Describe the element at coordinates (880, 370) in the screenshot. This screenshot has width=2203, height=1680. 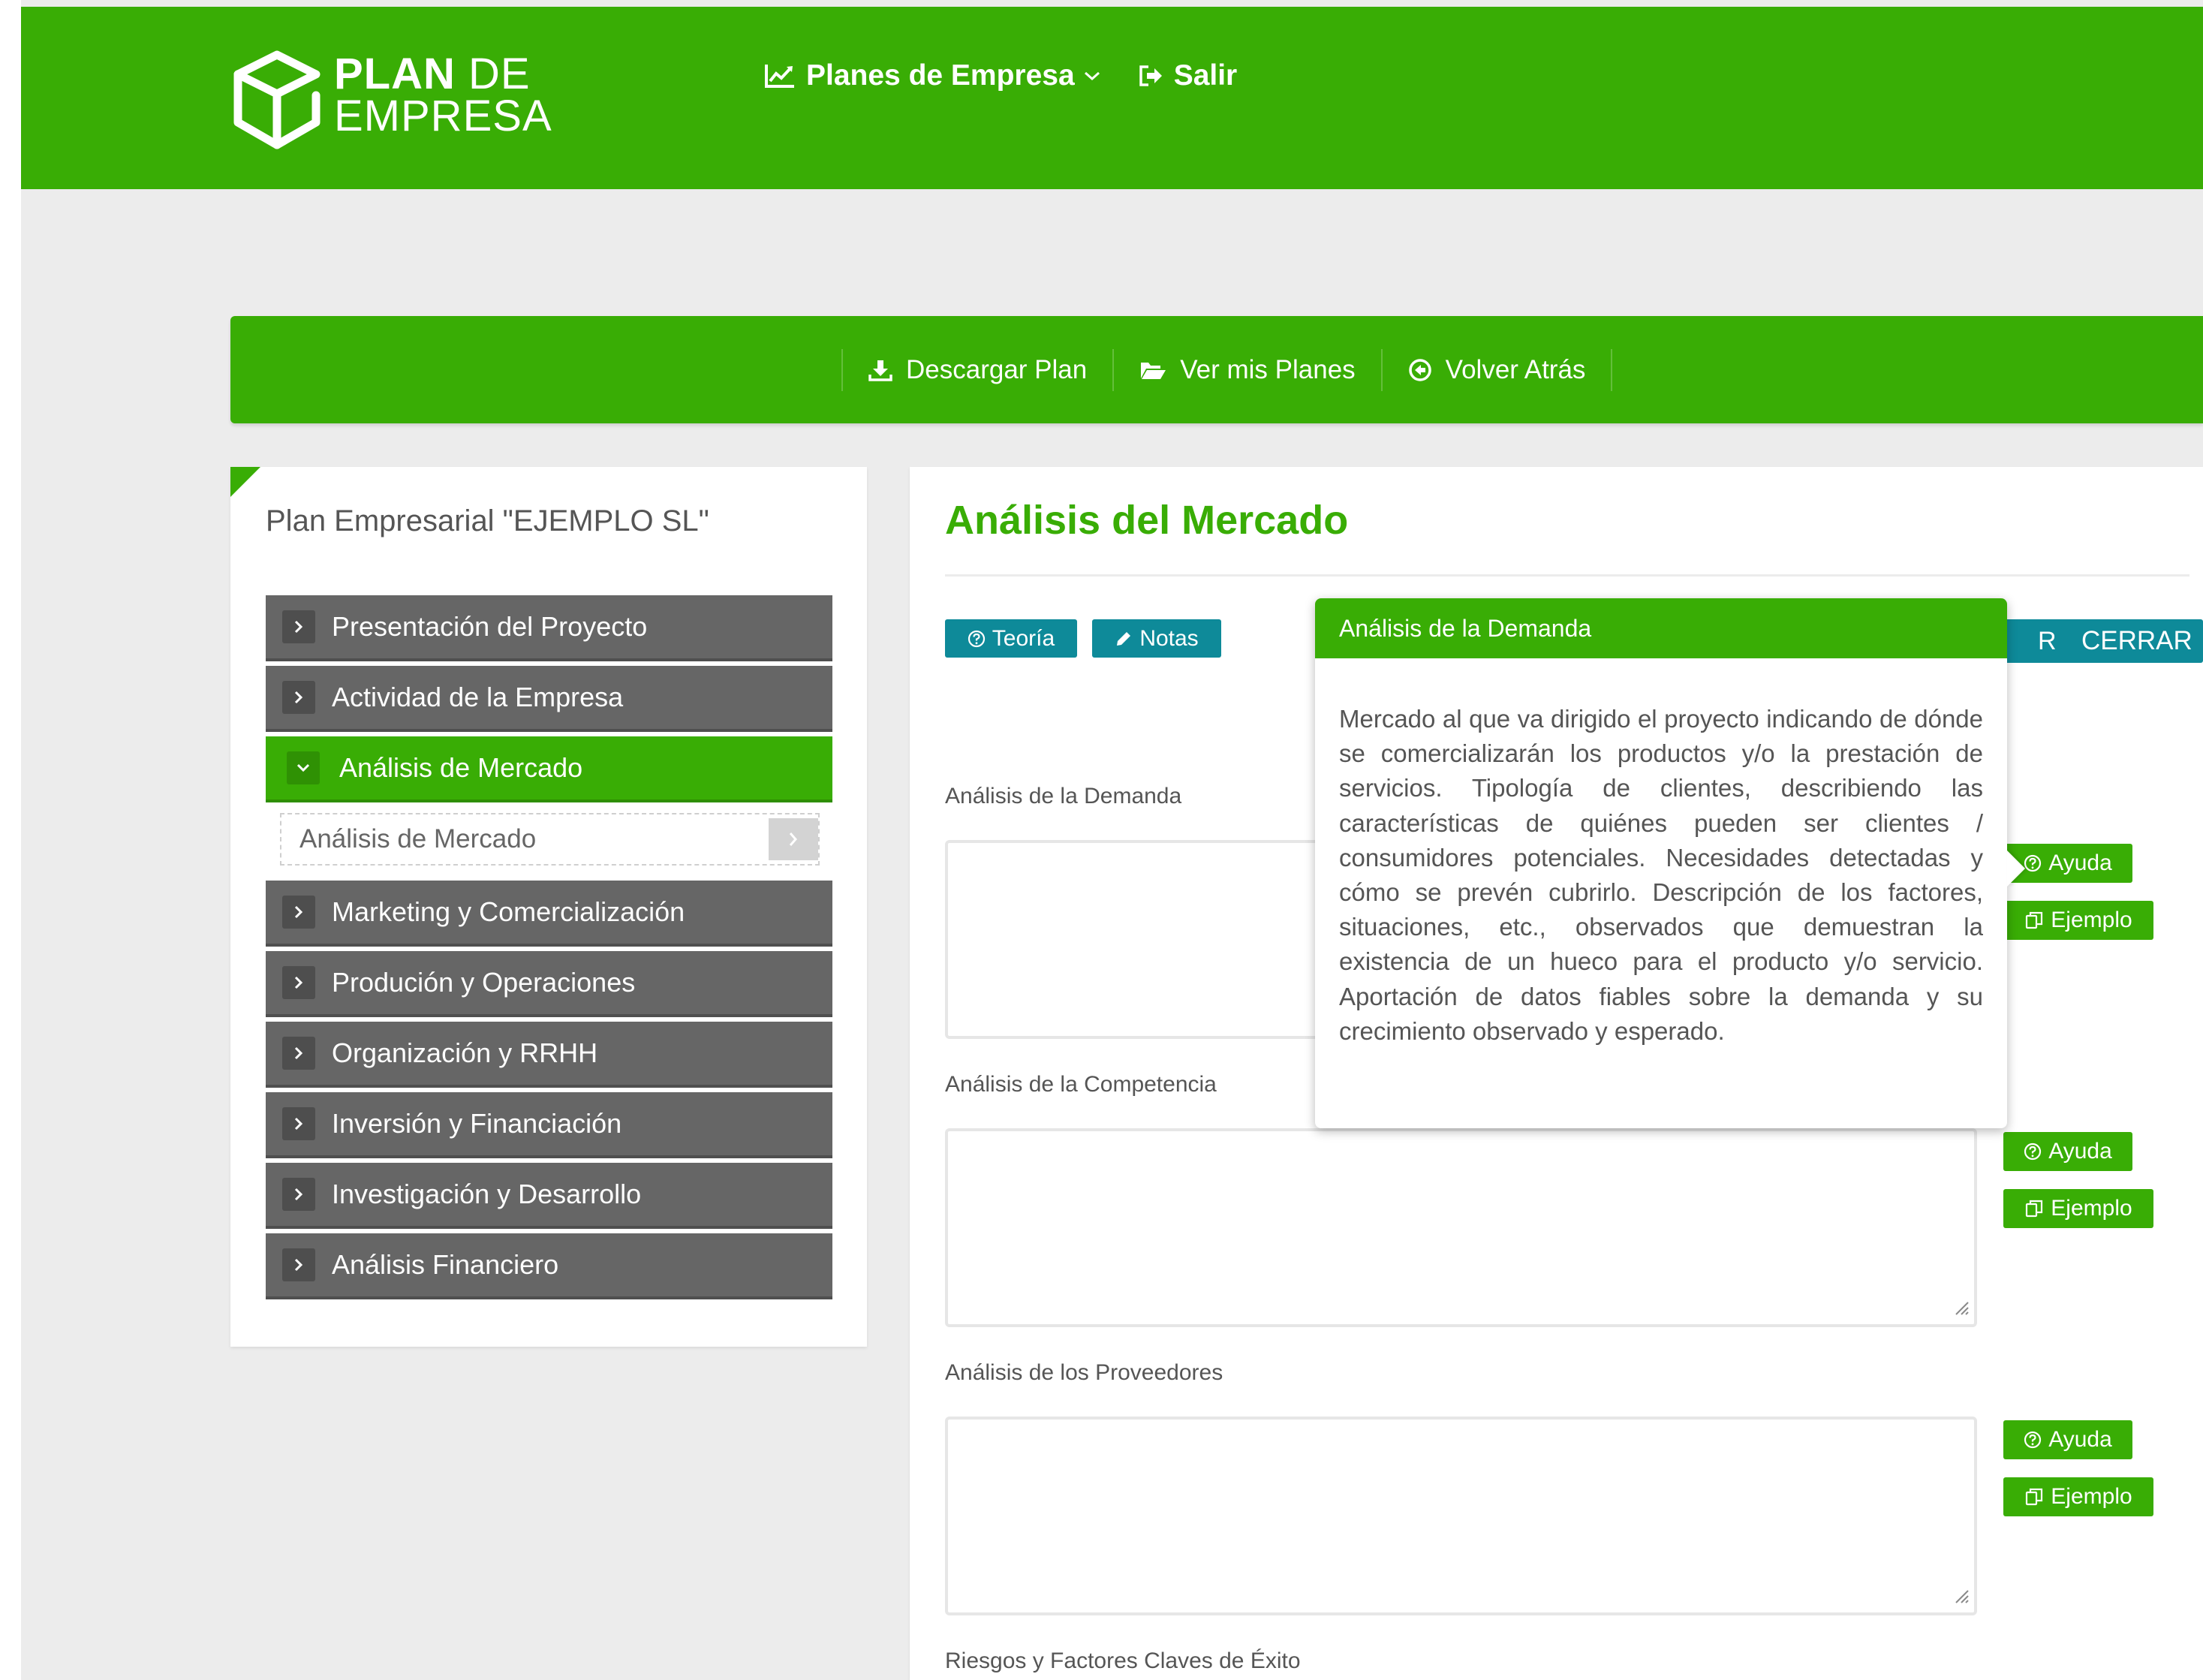
I see `download-icon` at that location.